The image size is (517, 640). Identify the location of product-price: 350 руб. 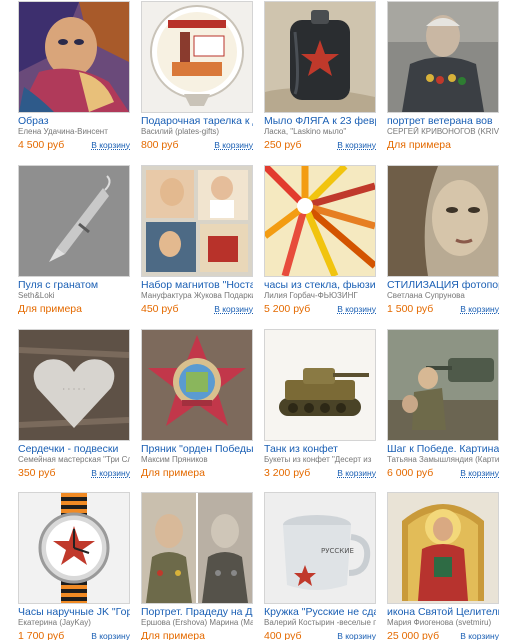
(37, 473).